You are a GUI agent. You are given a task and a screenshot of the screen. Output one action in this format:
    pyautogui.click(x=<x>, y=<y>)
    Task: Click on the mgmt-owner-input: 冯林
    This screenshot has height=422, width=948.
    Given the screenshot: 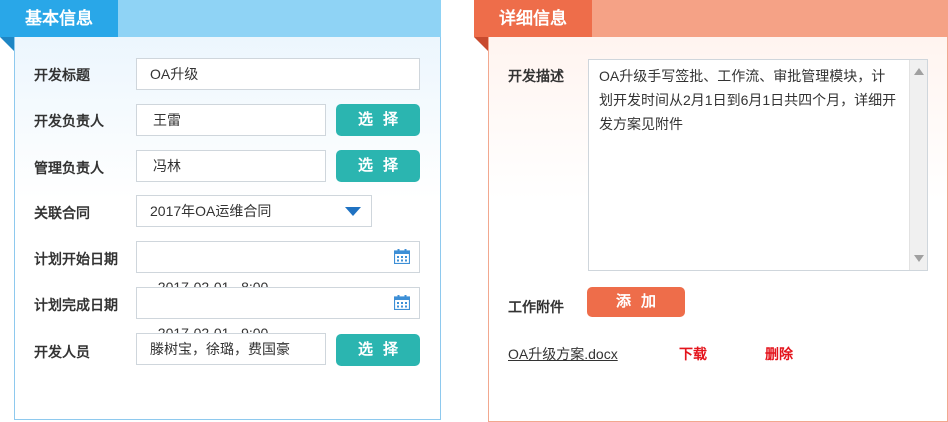 What is the action you would take?
    pyautogui.click(x=231, y=166)
    